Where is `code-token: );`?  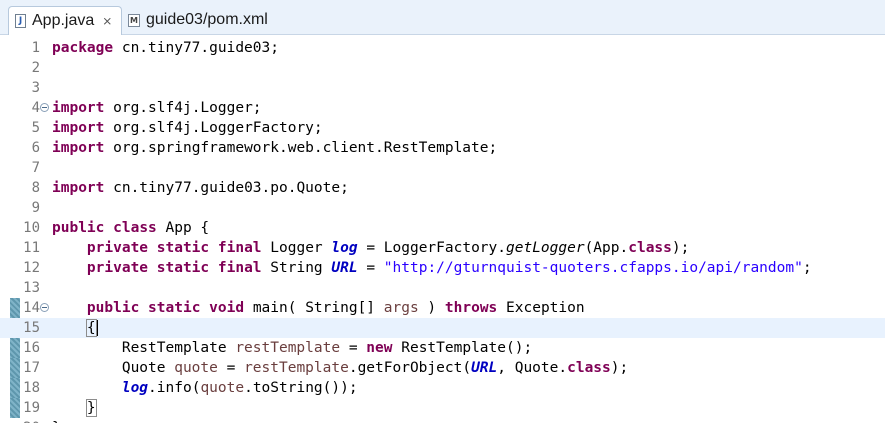
code-token: ); is located at coordinates (619, 368).